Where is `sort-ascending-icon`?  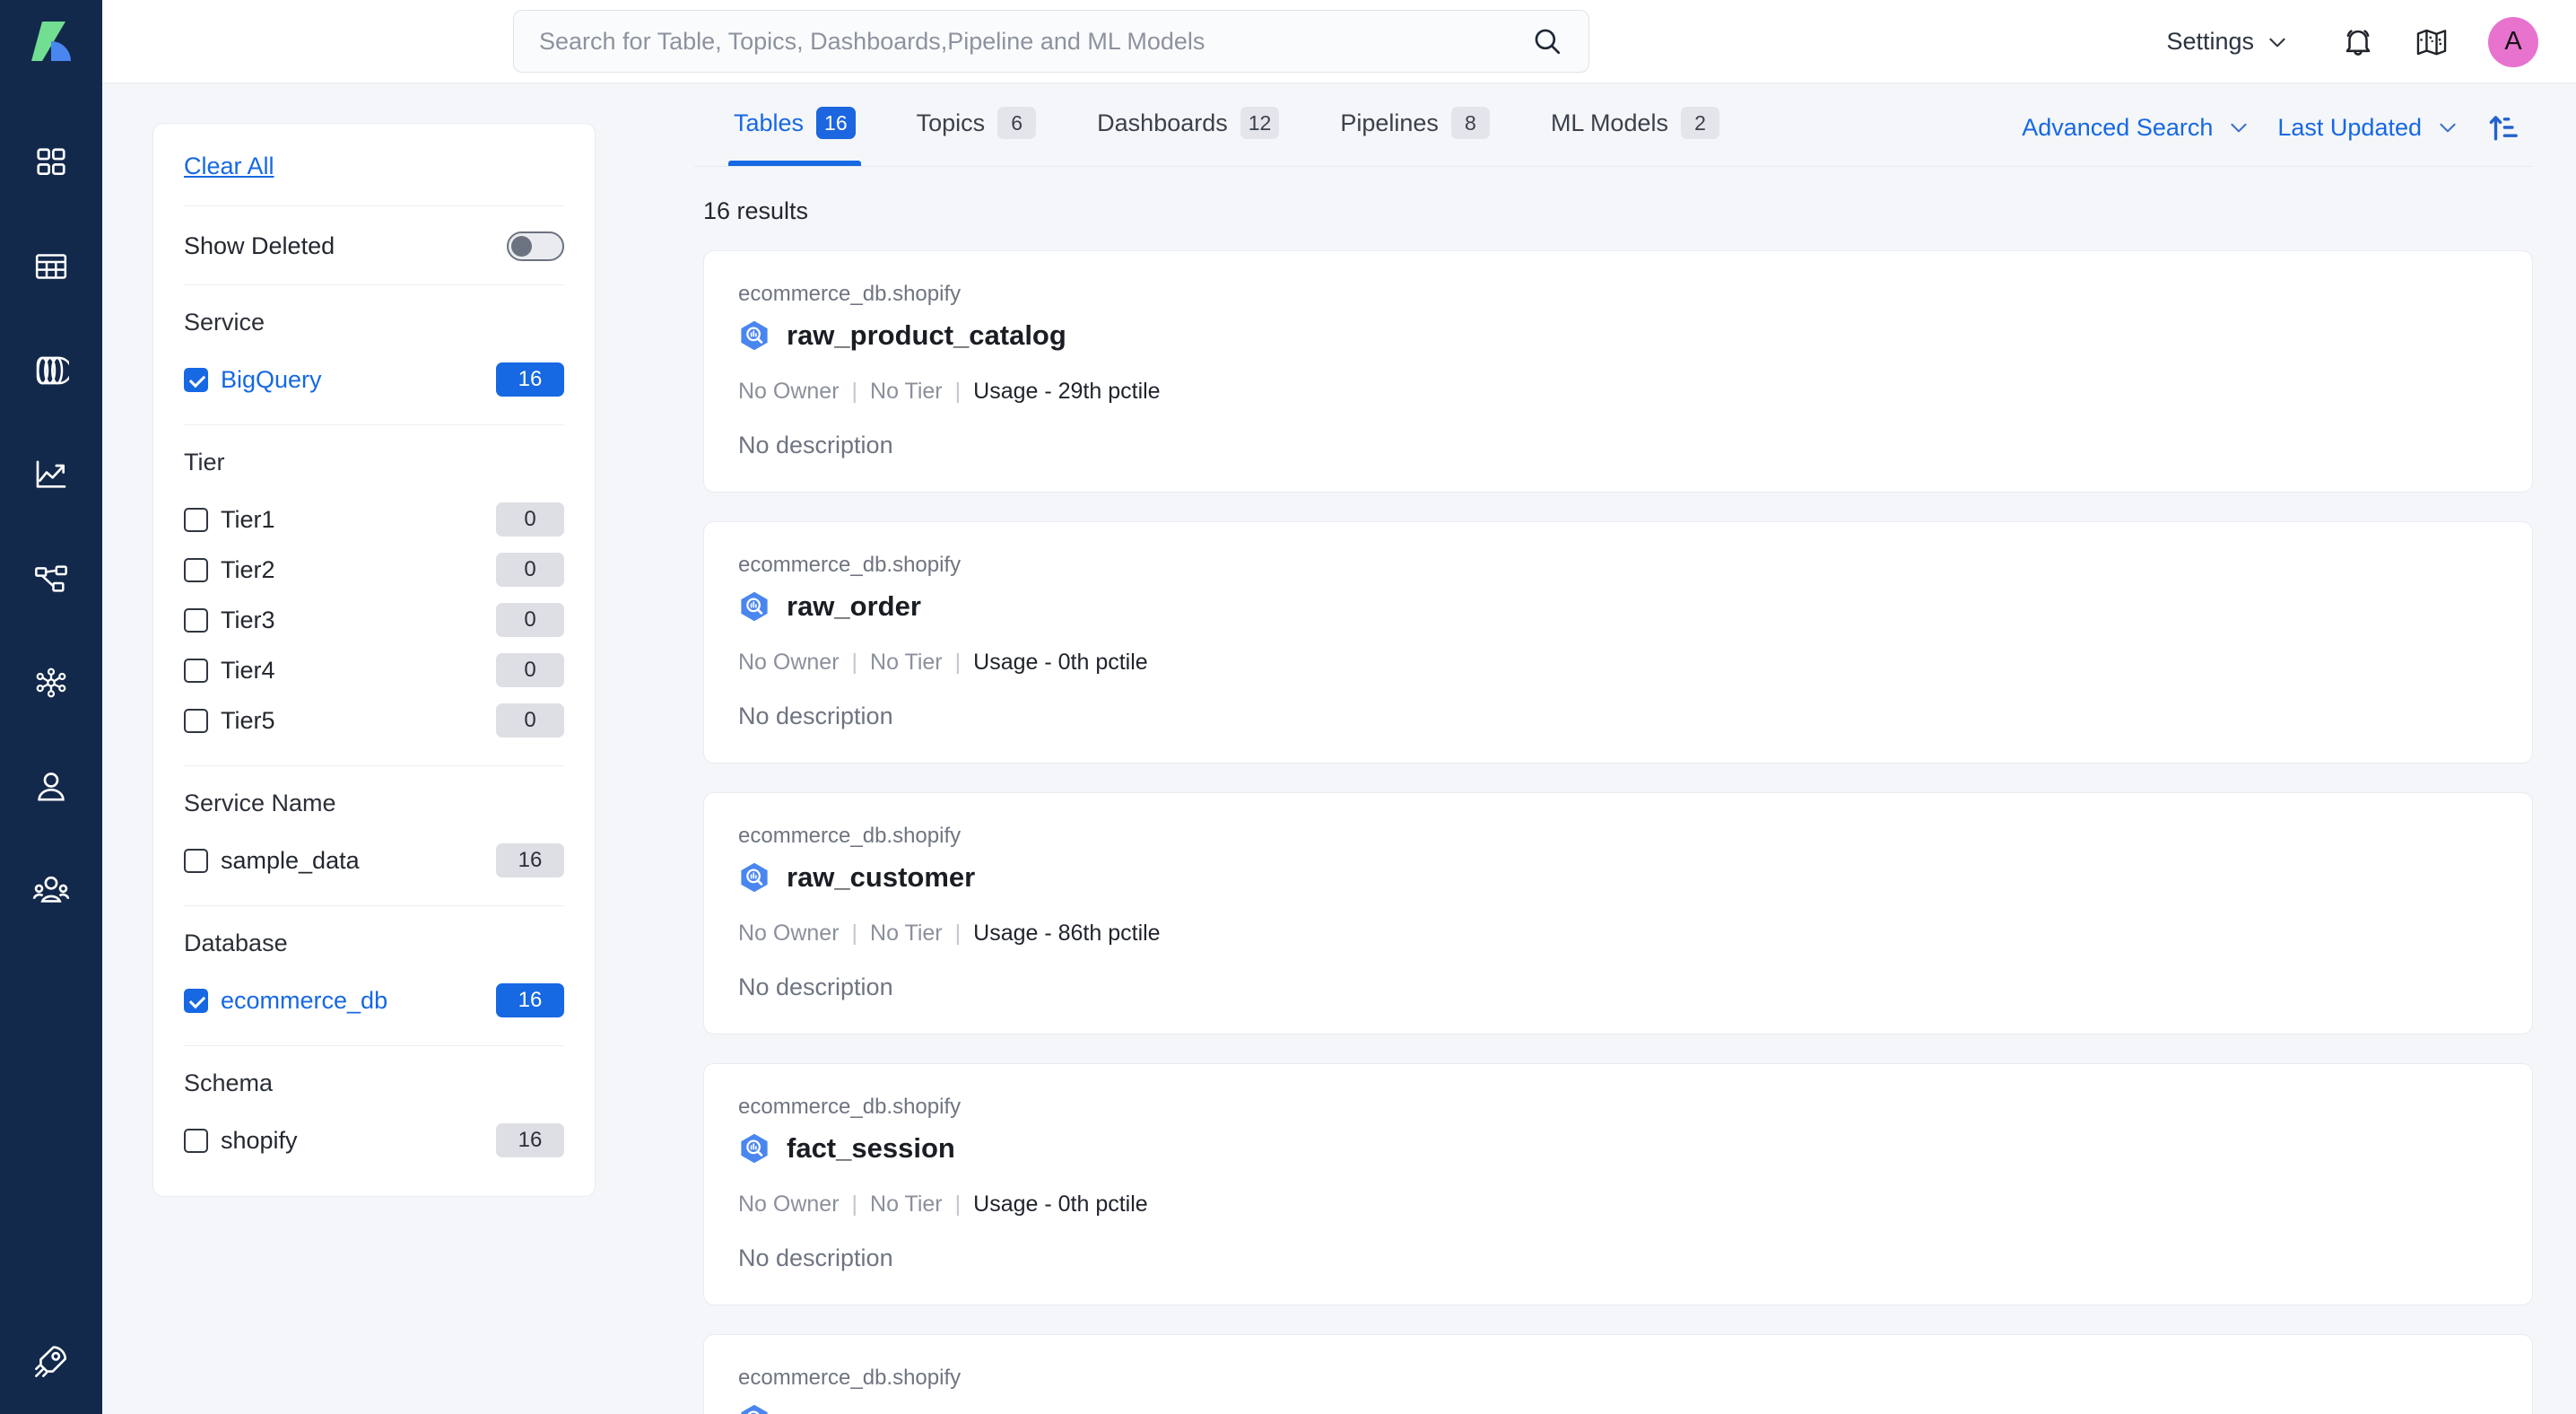 sort-ascending-icon is located at coordinates (2503, 127).